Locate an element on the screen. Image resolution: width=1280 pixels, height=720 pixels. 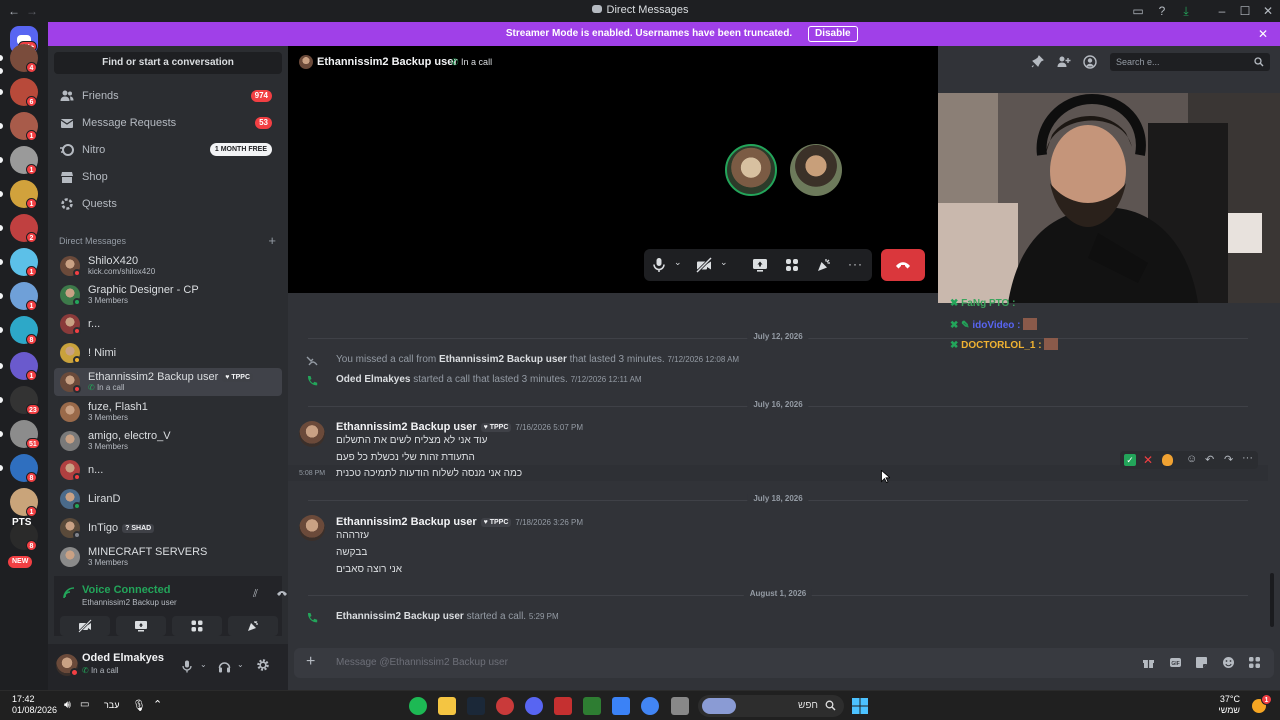
noise-suppression-icon: ⫽ is located at coordinates (255, 594).